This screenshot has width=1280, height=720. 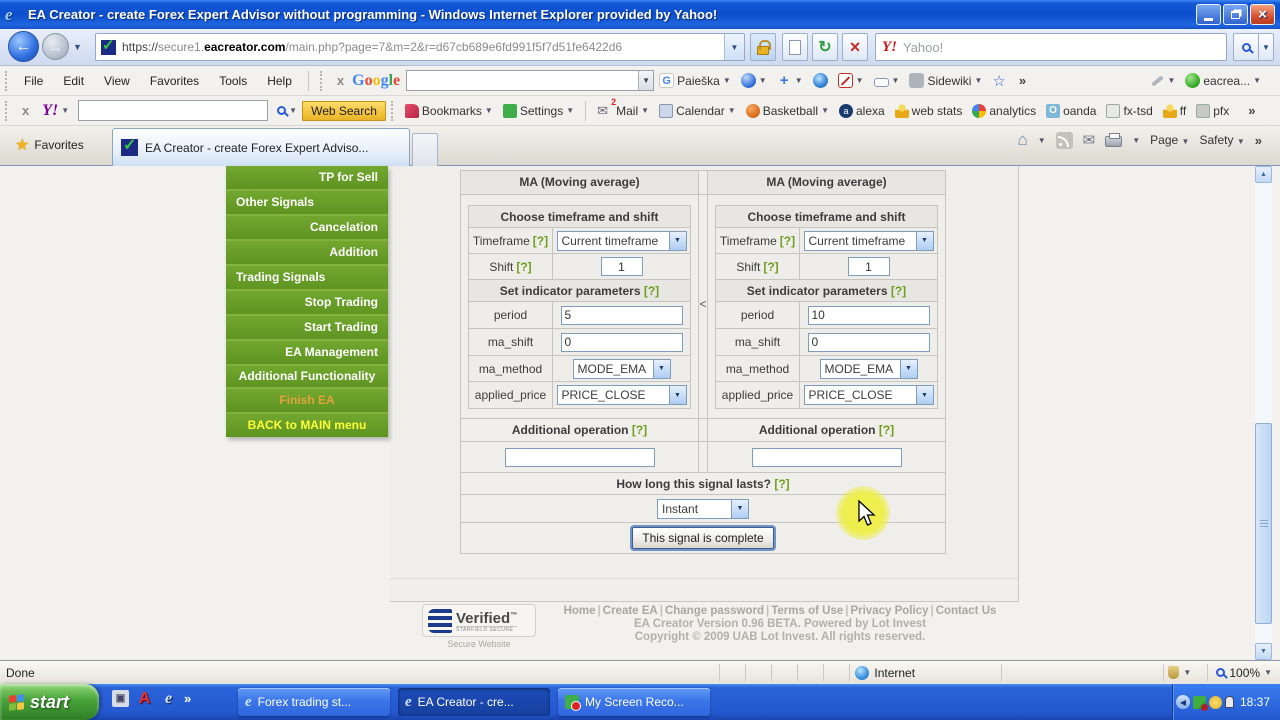 I want to click on rss-feed-icon, so click(x=1064, y=140).